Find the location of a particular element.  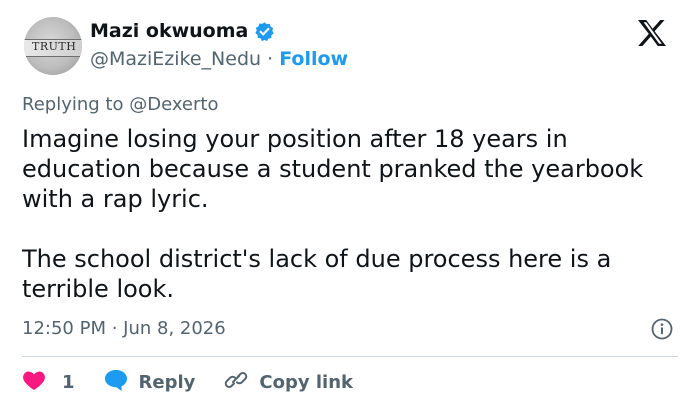

author-name: Mazi okwuoma is located at coordinates (169, 31).